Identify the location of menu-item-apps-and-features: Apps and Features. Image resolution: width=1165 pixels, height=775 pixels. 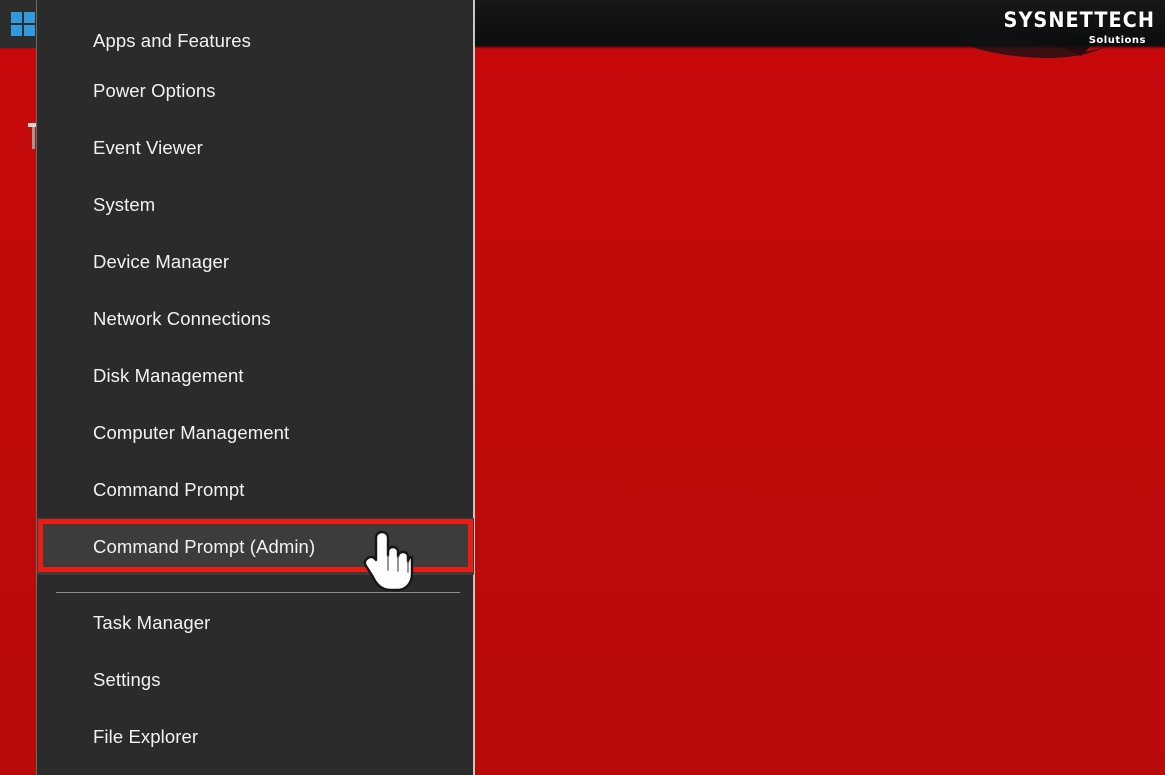
(255, 31).